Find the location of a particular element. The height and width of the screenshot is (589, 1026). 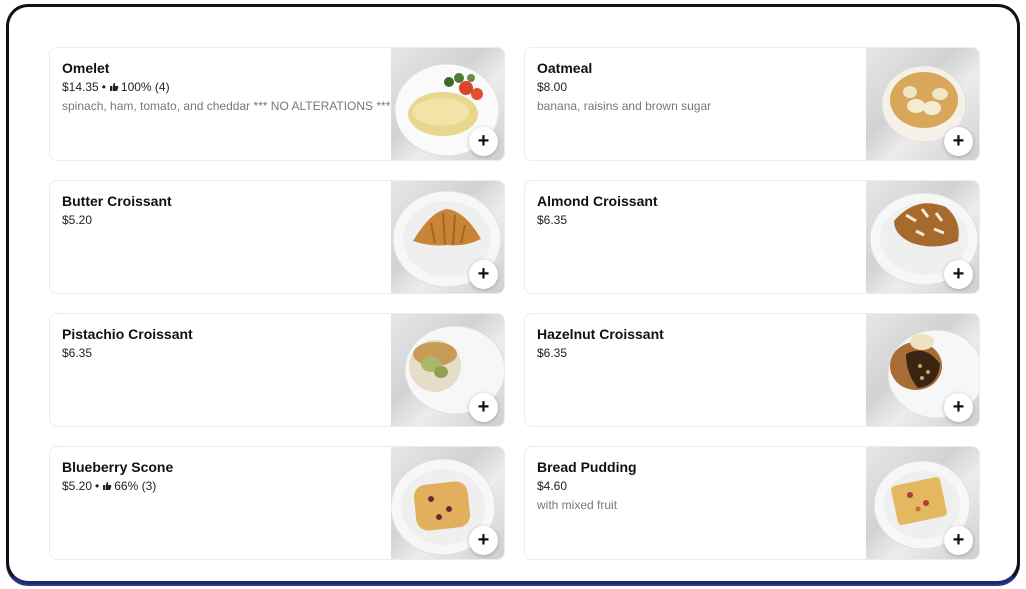

item-name: Hazelnut Croissant is located at coordinates (600, 334).